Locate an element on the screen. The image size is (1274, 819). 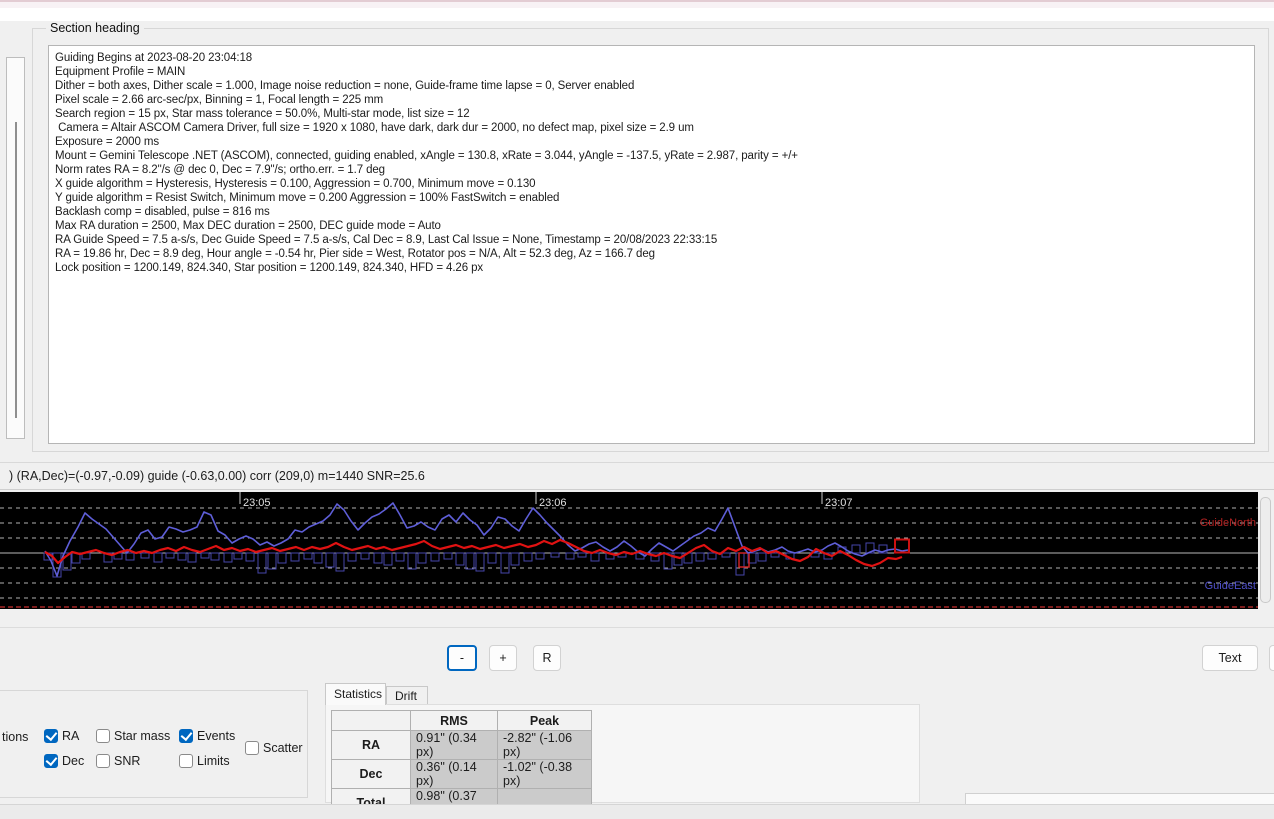
dec-peak-value: -1.02" (-0.38 px) is located at coordinates (544, 774).